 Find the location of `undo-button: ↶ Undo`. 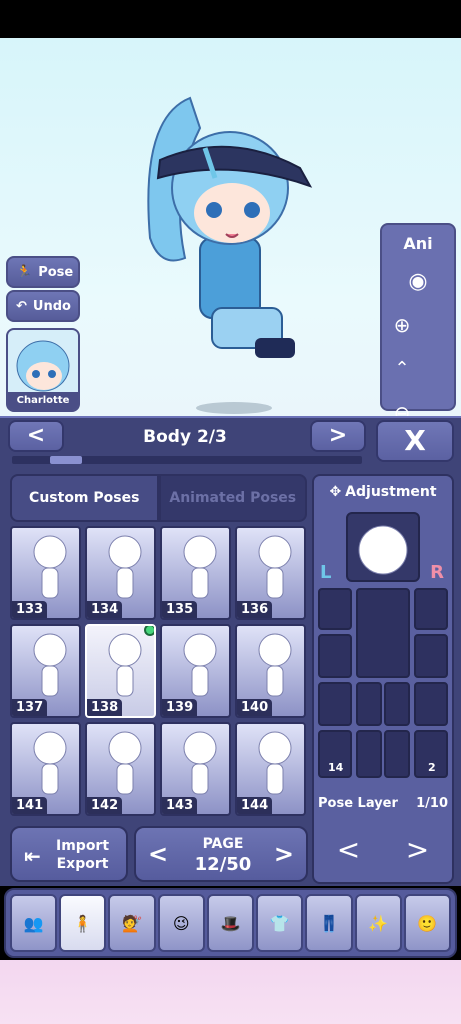

undo-button: ↶ Undo is located at coordinates (43, 306).